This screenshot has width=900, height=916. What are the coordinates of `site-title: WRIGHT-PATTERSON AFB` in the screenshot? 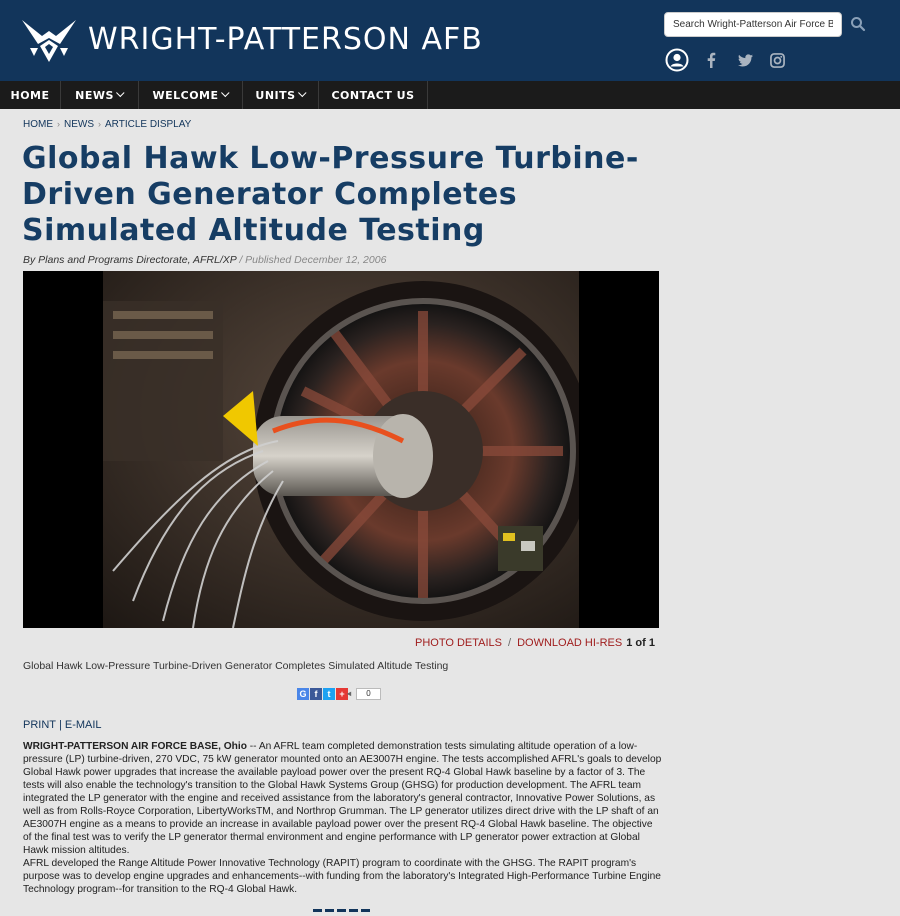 It's located at (285, 39).